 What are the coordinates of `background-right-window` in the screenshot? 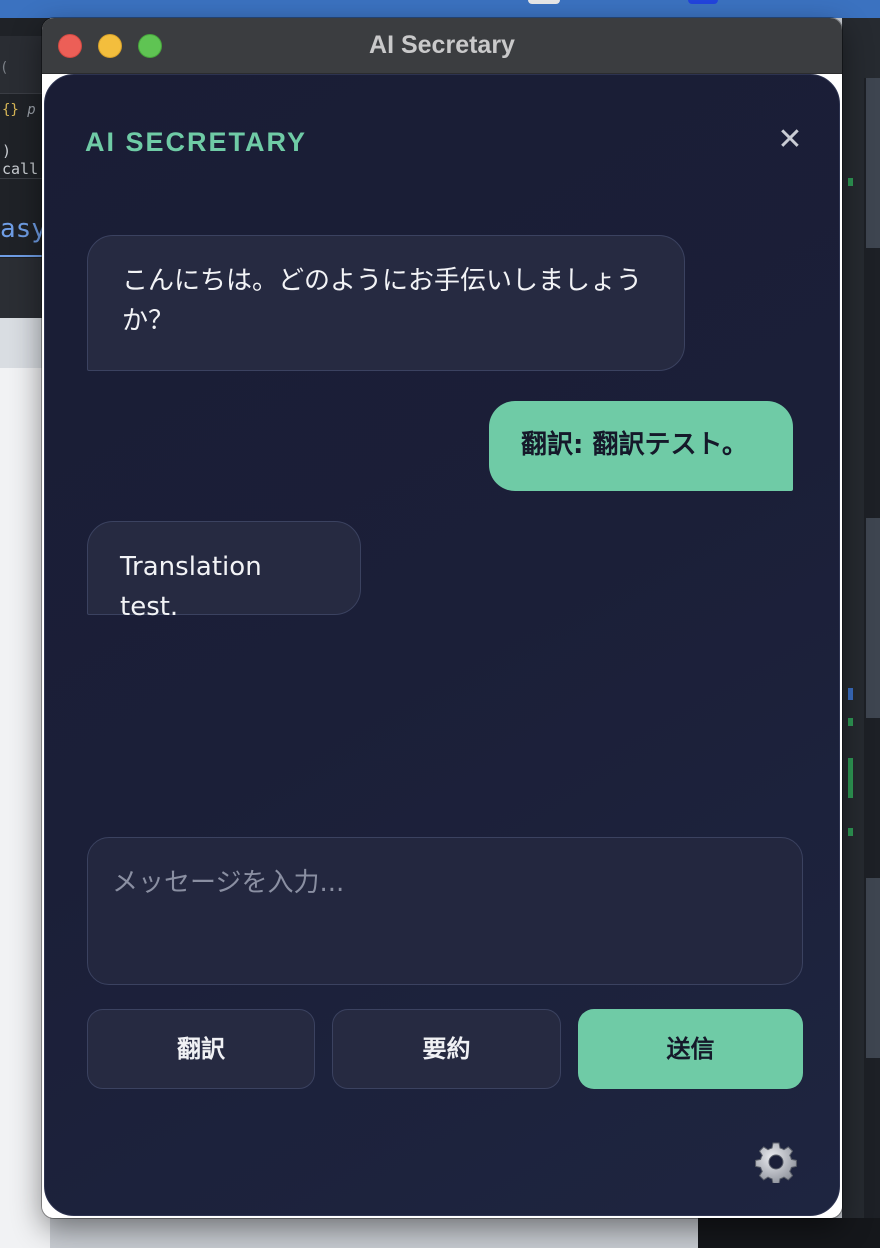 It's located at (861, 633).